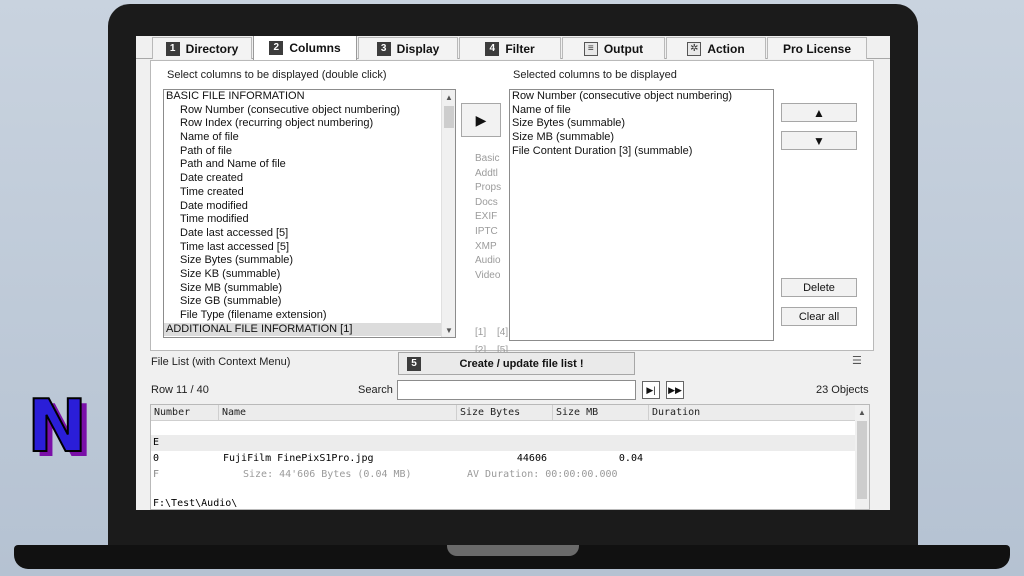  What do you see at coordinates (327, 474) in the screenshot?
I see `row-detail-size: Size: 44'606 Bytes (0.04 MB)` at bounding box center [327, 474].